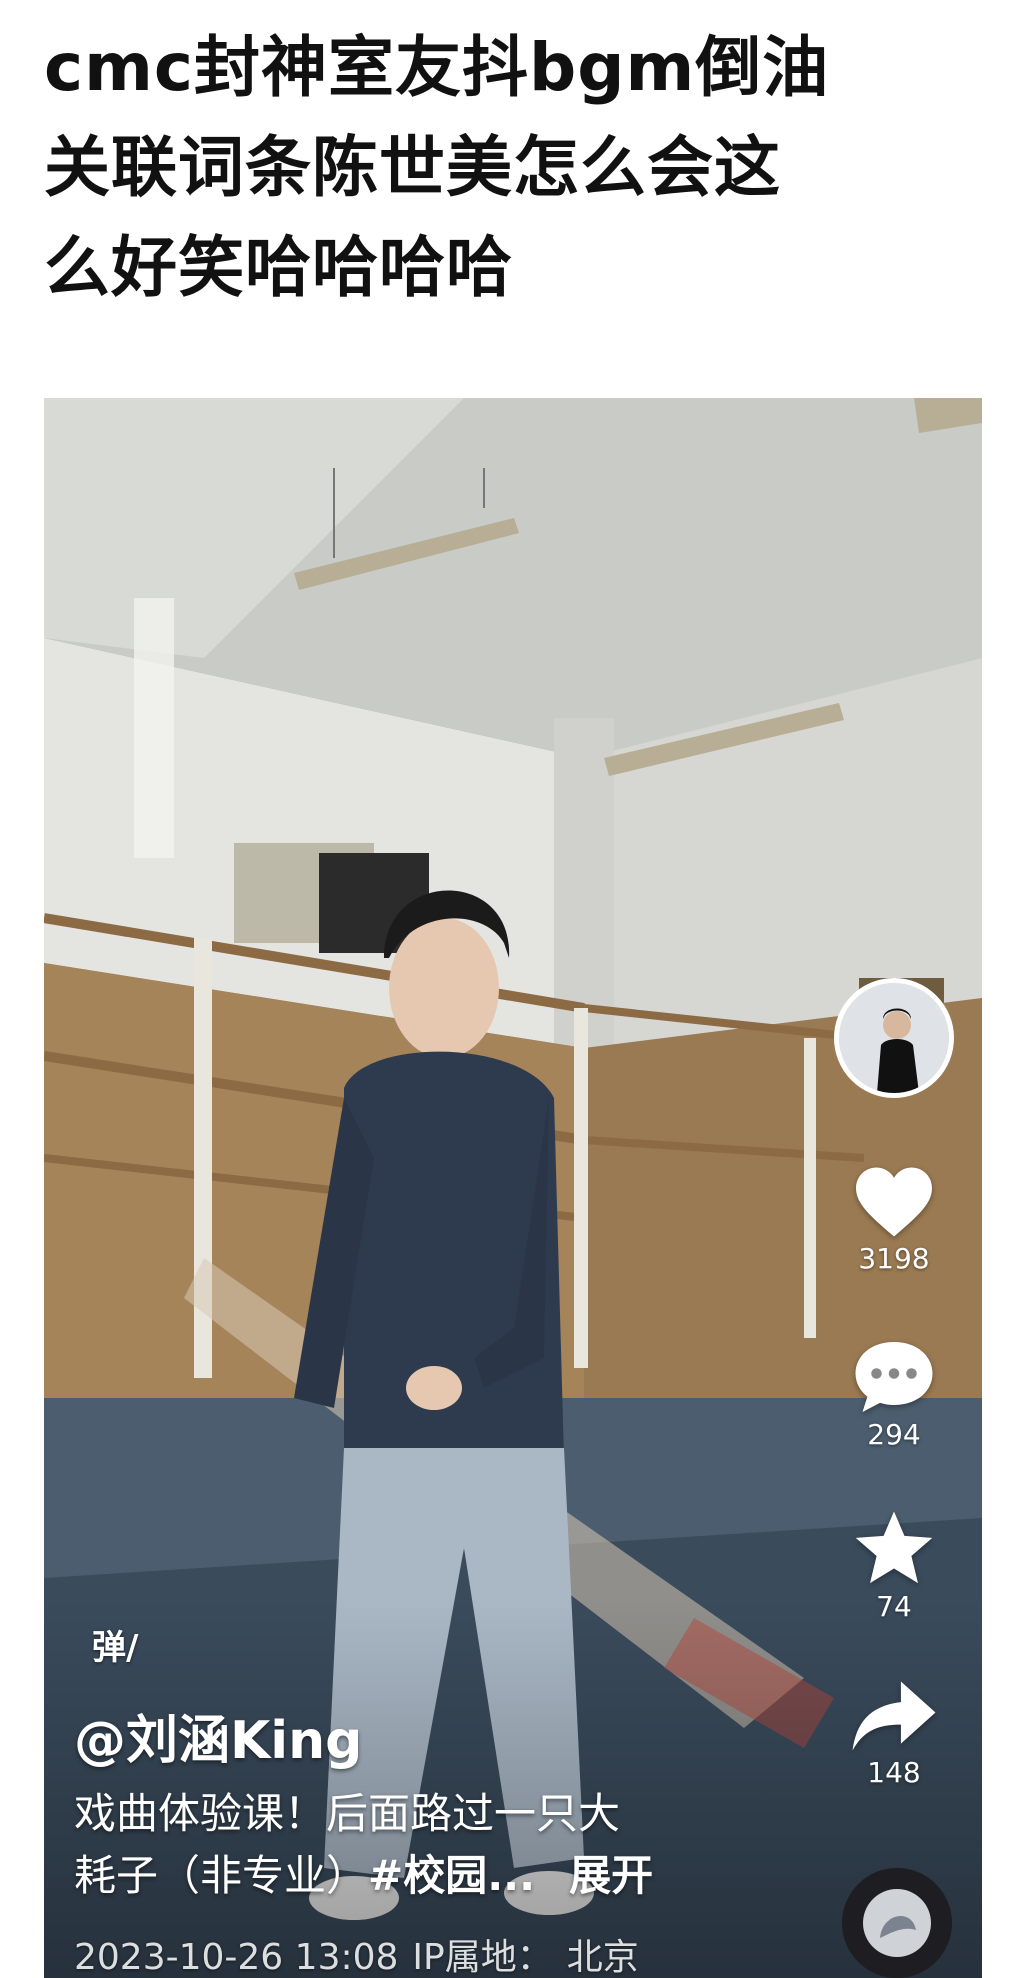 The height and width of the screenshot is (1978, 1024). I want to click on article-headline: cmc封神室友抖bgm倒油 关联词条陈世美怎么会这 么好笑哈哈哈哈, so click(514, 168).